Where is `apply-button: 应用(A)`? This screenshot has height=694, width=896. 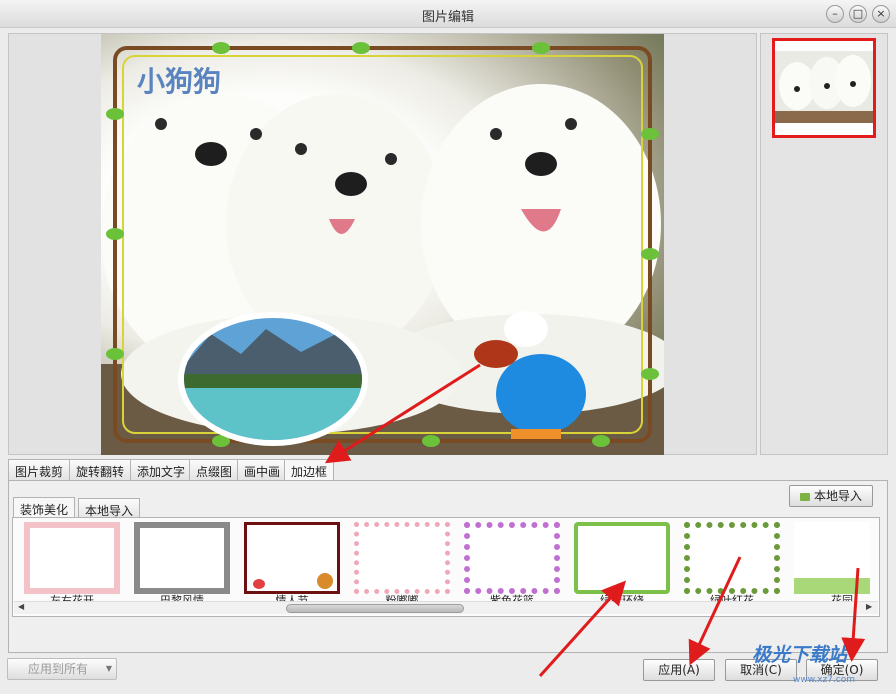
apply-button: 应用(A) is located at coordinates (679, 670).